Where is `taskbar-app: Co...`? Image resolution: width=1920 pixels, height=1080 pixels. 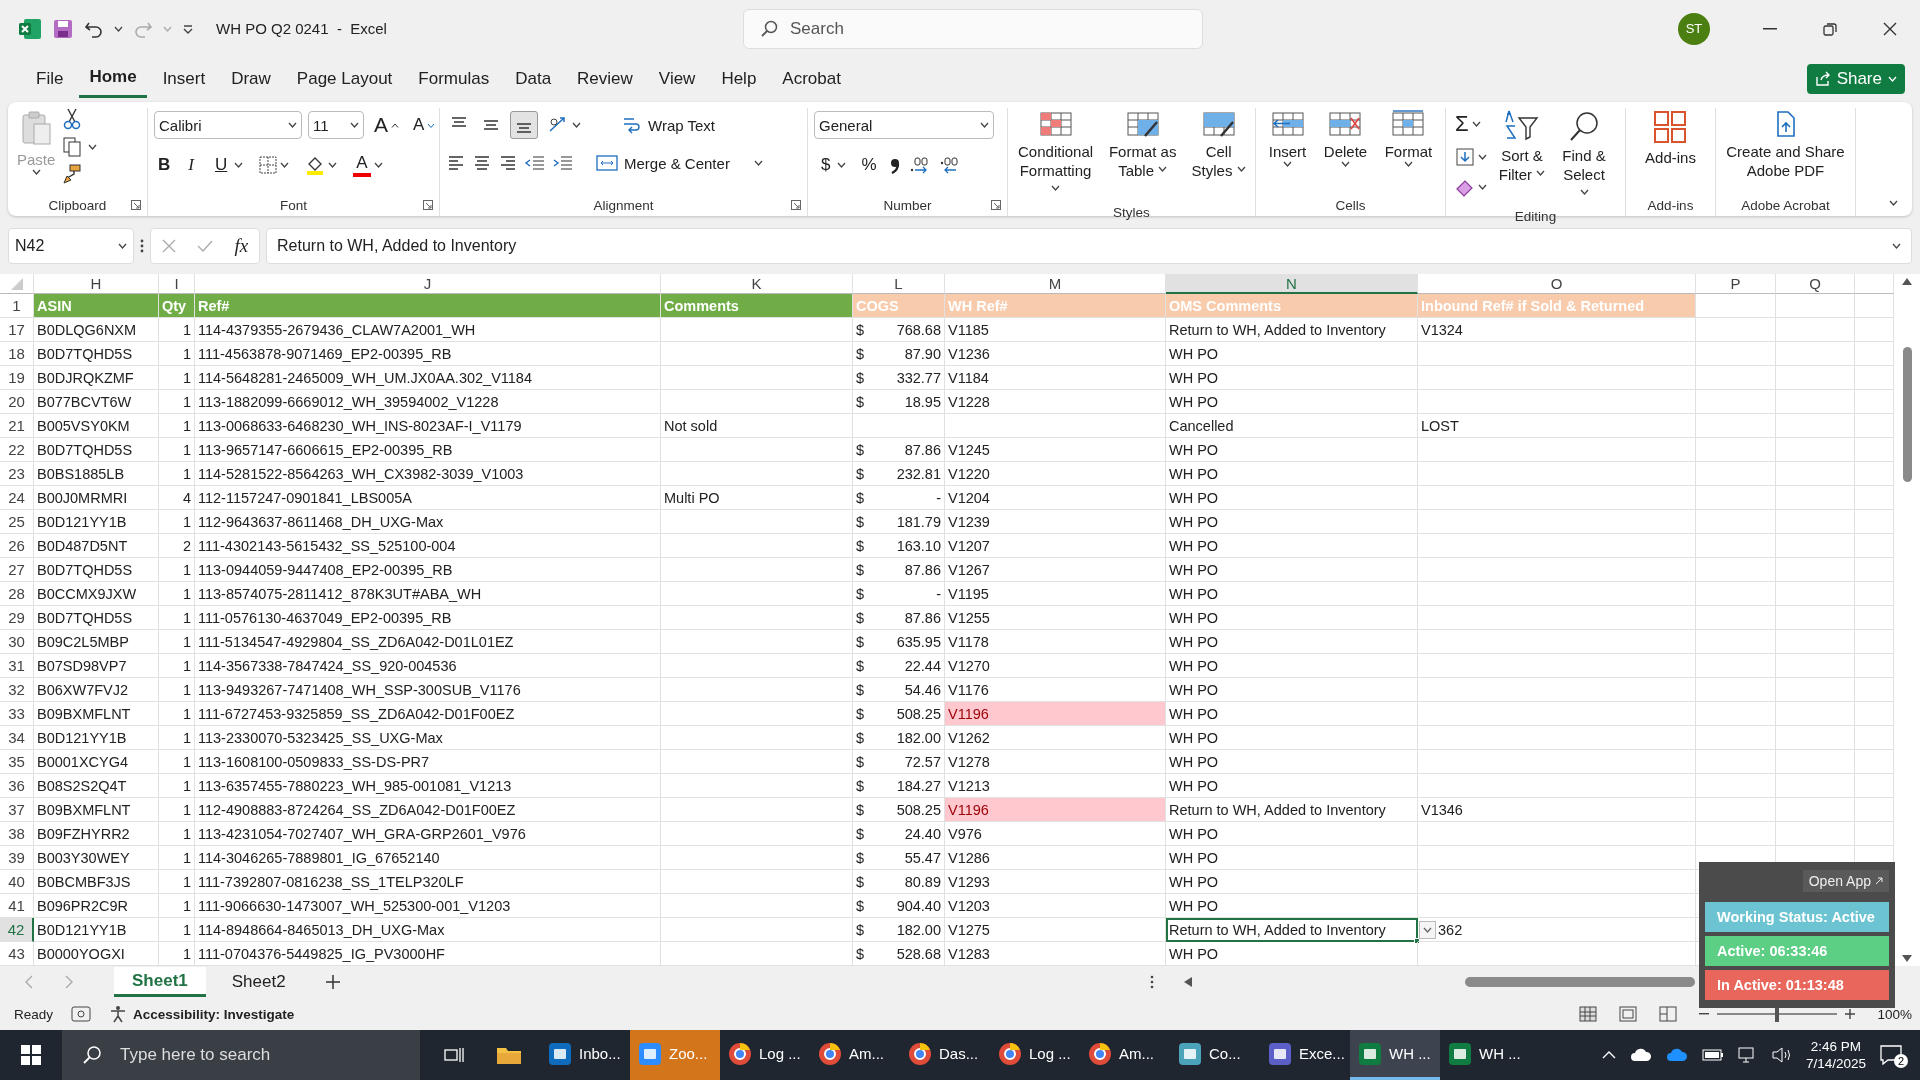 taskbar-app: Co... is located at coordinates (1215, 1055).